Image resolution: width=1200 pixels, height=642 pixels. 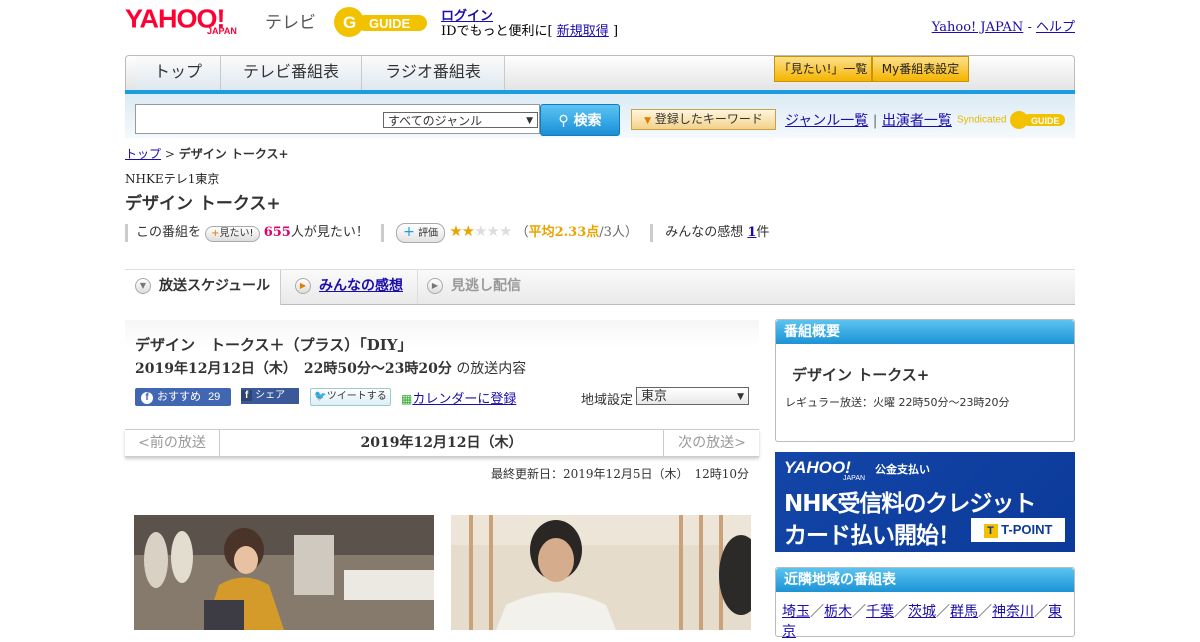 What do you see at coordinates (897, 402) in the screenshot?
I see `overview-regular: レギュラー放送：火曜 22時50分～23時20分` at bounding box center [897, 402].